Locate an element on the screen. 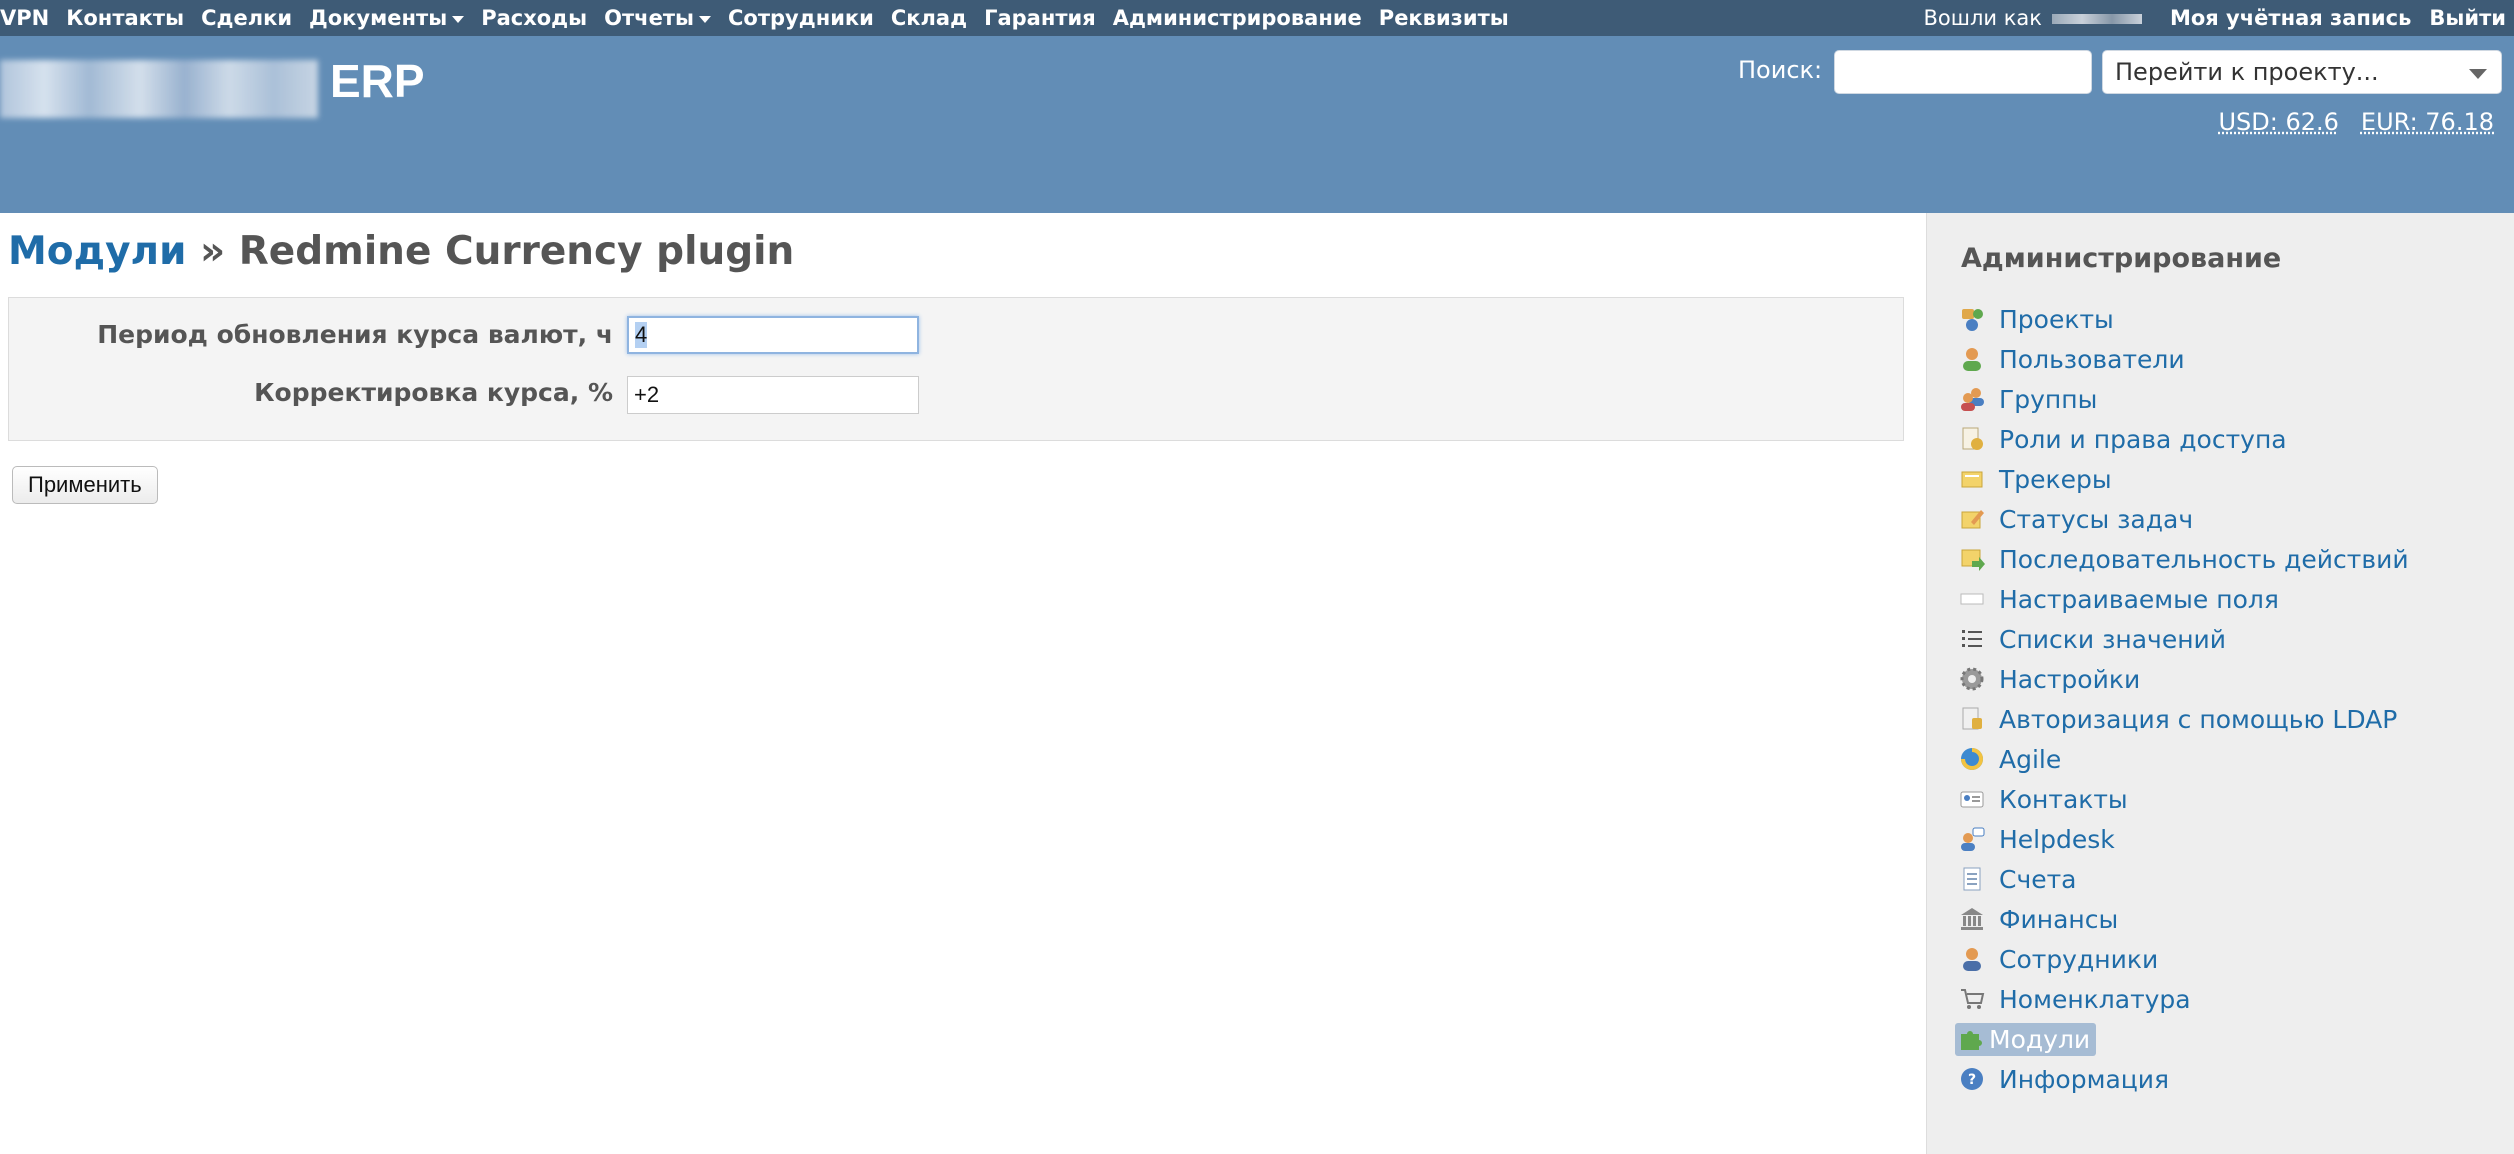 The width and height of the screenshot is (2514, 1154). sidebar-item-enumerations: Списки значений is located at coordinates (2184, 639).